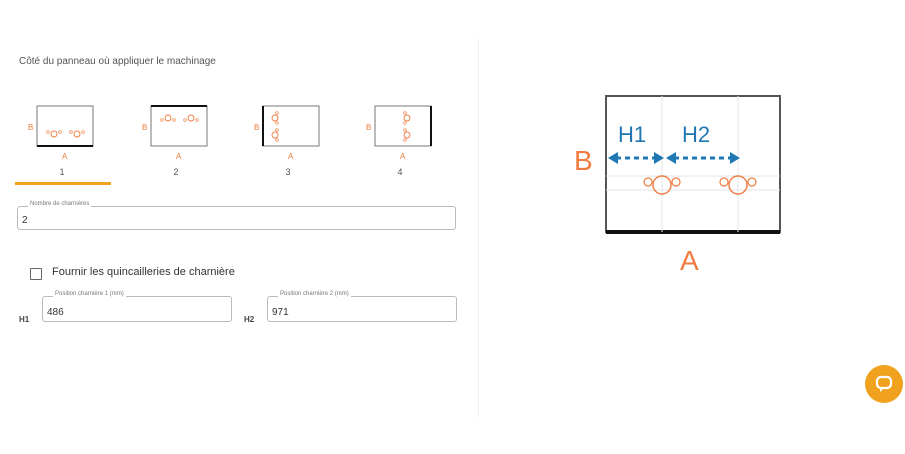  I want to click on position-1-value: 486, so click(55, 312).